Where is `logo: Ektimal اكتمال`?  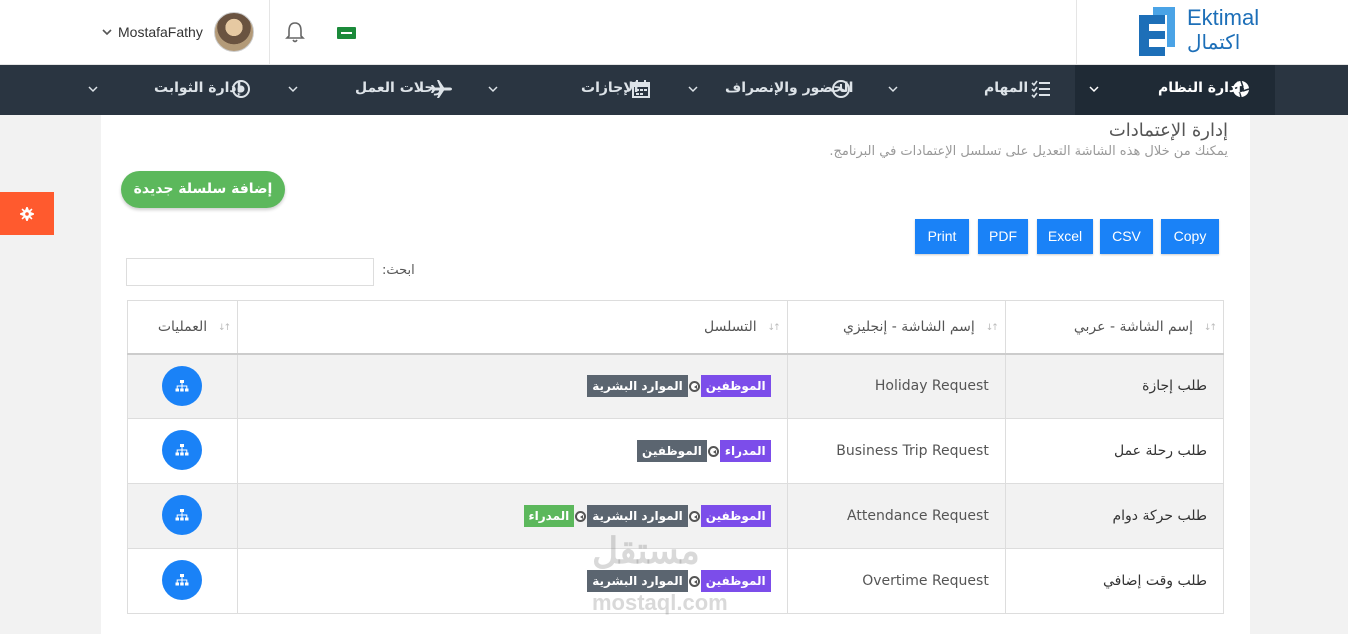 logo: Ektimal اكتمال is located at coordinates (1212, 32).